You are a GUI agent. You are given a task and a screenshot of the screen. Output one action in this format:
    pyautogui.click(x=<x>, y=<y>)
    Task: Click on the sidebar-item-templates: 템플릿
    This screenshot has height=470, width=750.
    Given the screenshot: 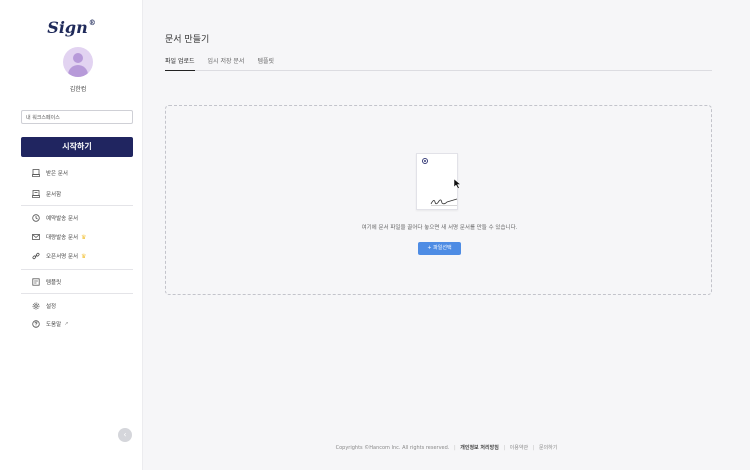 What is the action you would take?
    pyautogui.click(x=46, y=282)
    